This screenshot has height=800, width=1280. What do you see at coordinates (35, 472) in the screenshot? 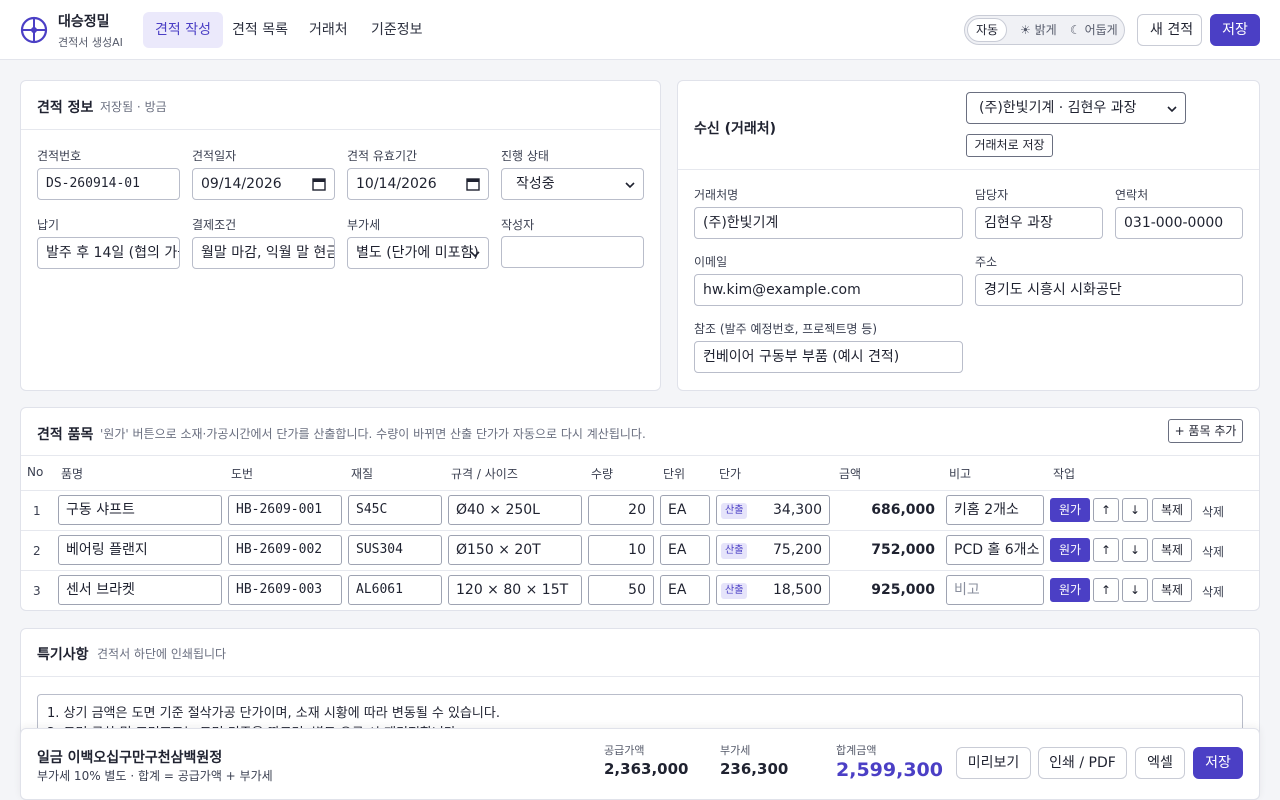
I see `col-no: No` at bounding box center [35, 472].